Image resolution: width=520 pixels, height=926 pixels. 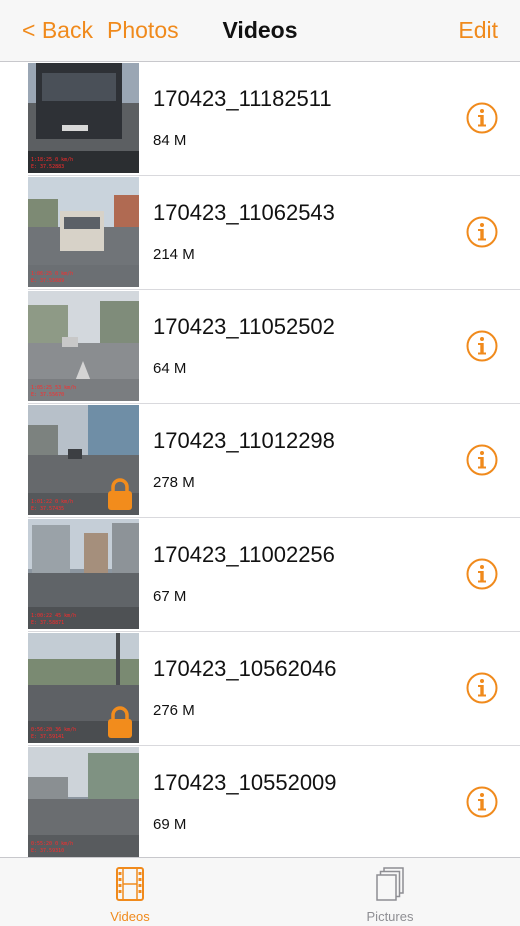 I want to click on svg-text: 1:05:25 53 km/h, so click(x=53, y=388).